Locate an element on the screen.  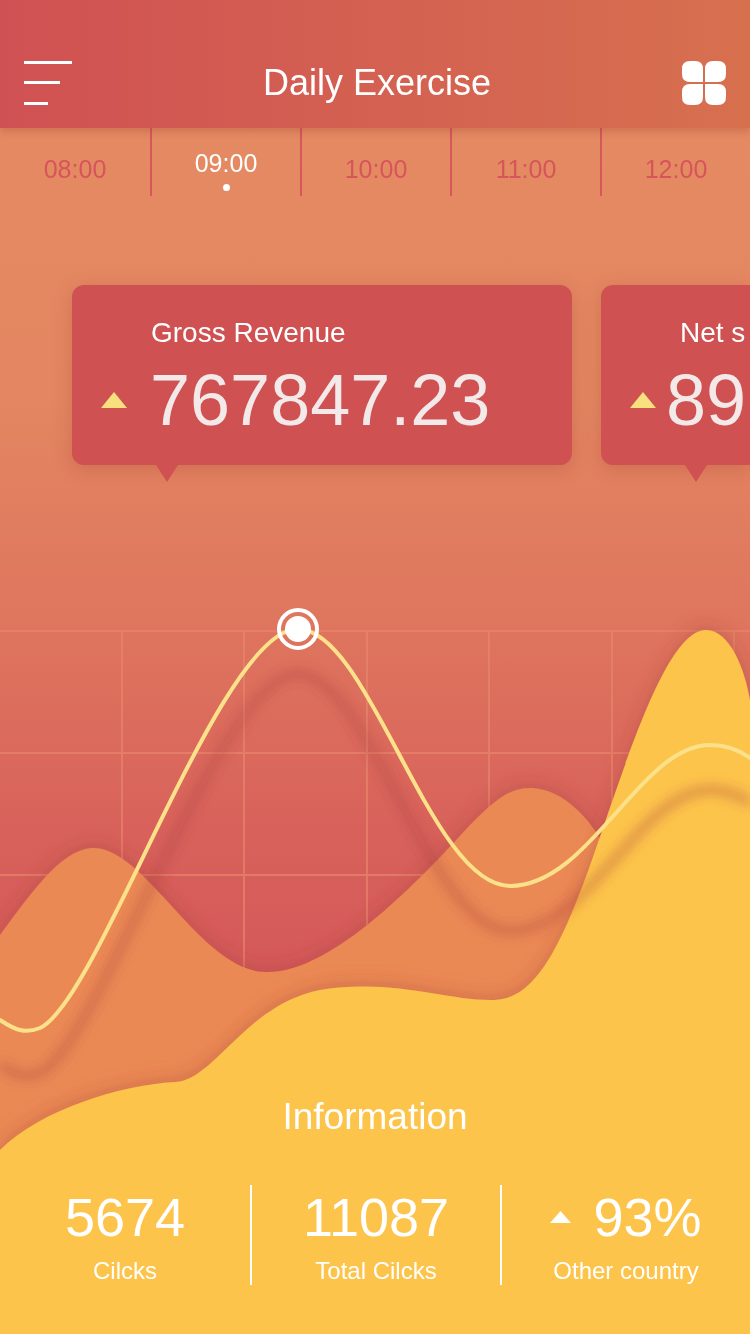
stat-value: 5674 is located at coordinates (125, 1217).